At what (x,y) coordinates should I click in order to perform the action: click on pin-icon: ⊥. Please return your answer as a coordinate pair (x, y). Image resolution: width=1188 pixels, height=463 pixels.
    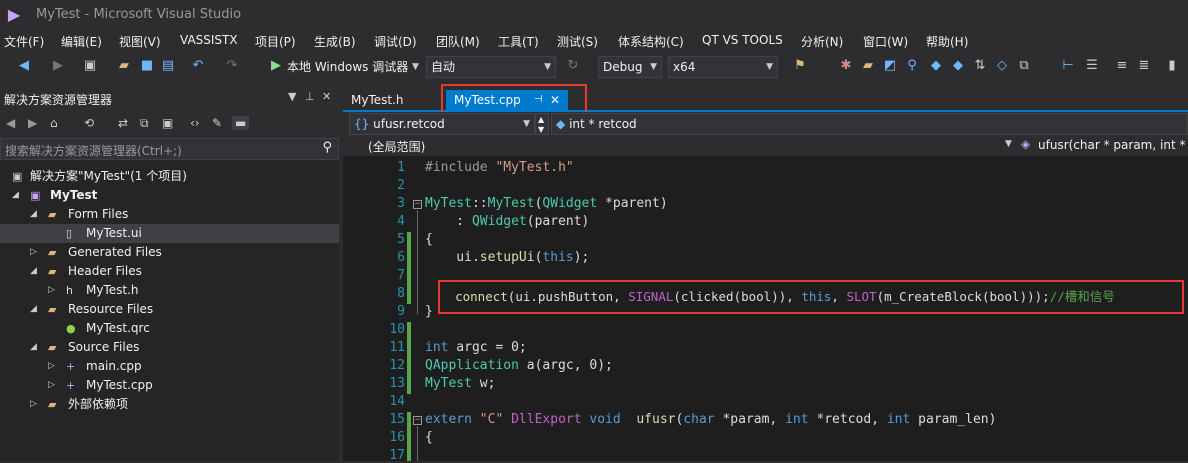
    Looking at the image, I should click on (310, 96).